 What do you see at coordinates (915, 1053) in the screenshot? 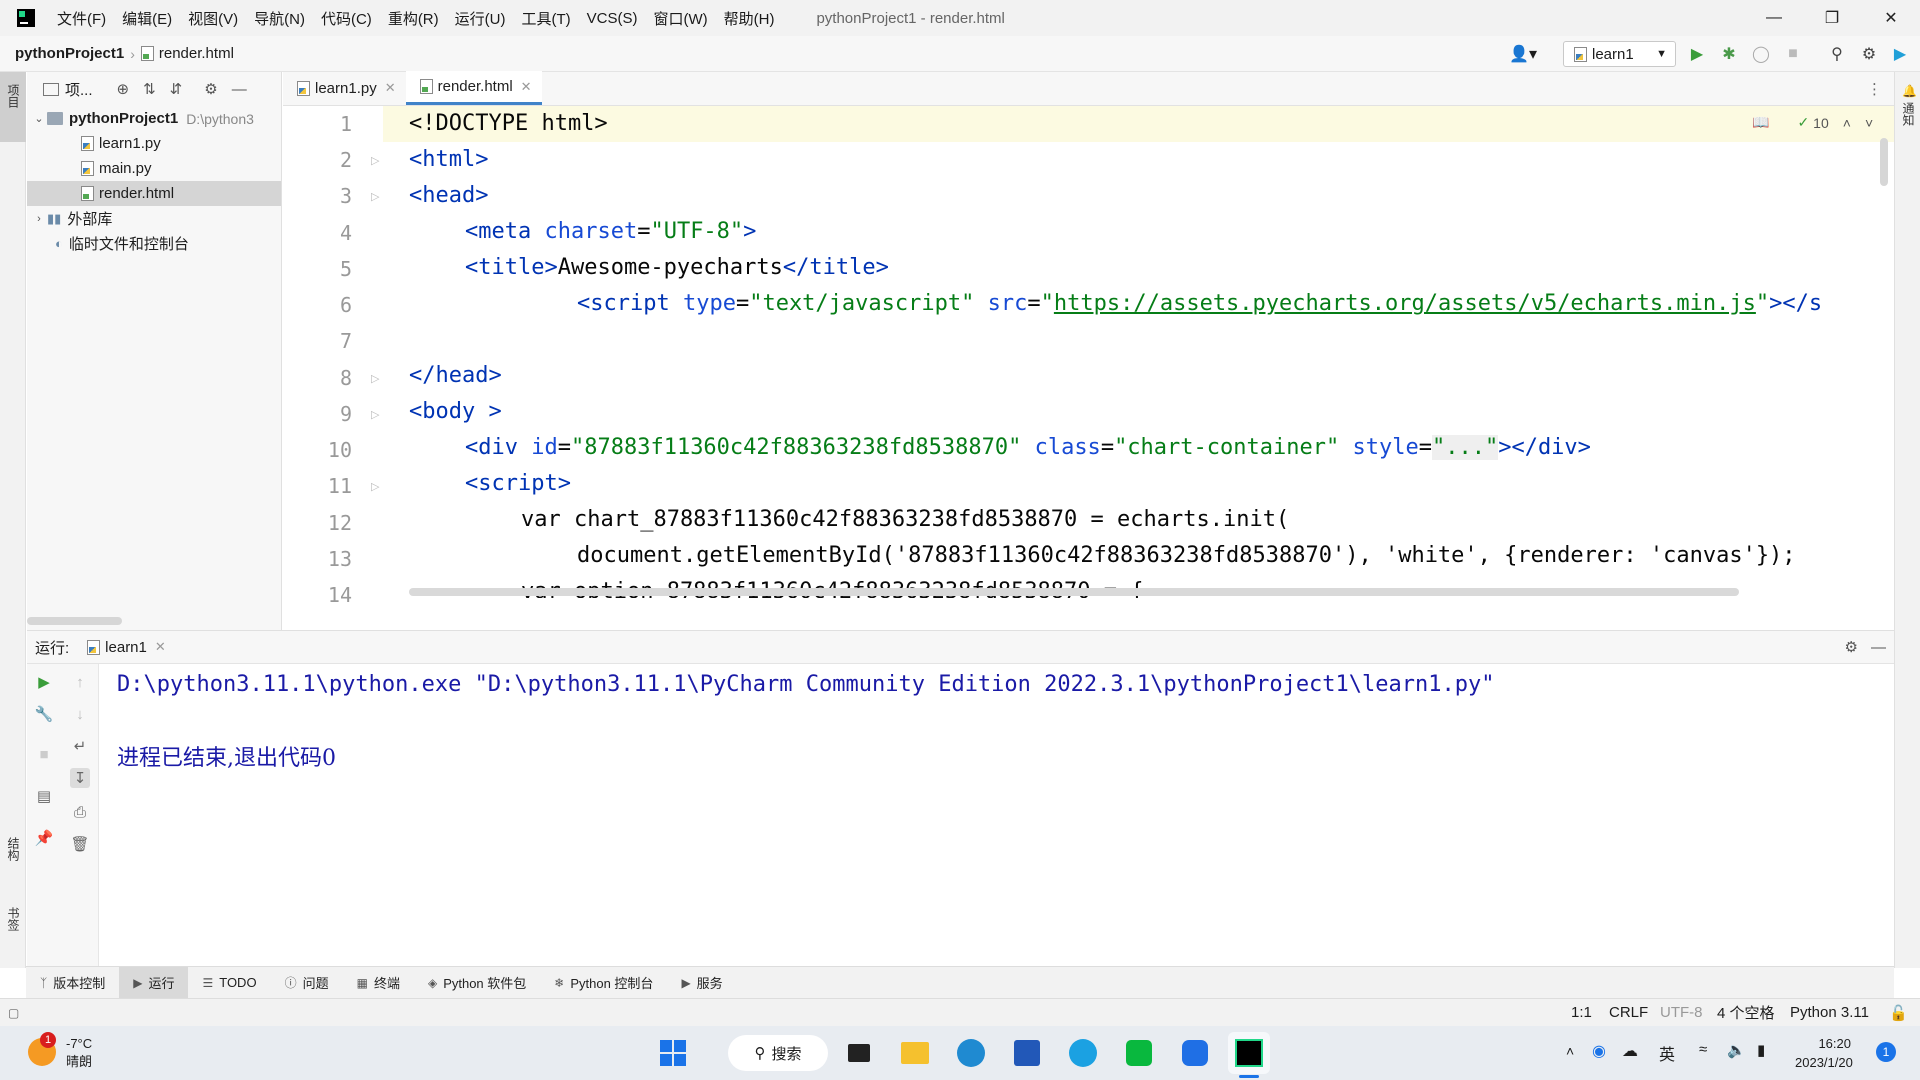
I see `file-explorer-icon` at bounding box center [915, 1053].